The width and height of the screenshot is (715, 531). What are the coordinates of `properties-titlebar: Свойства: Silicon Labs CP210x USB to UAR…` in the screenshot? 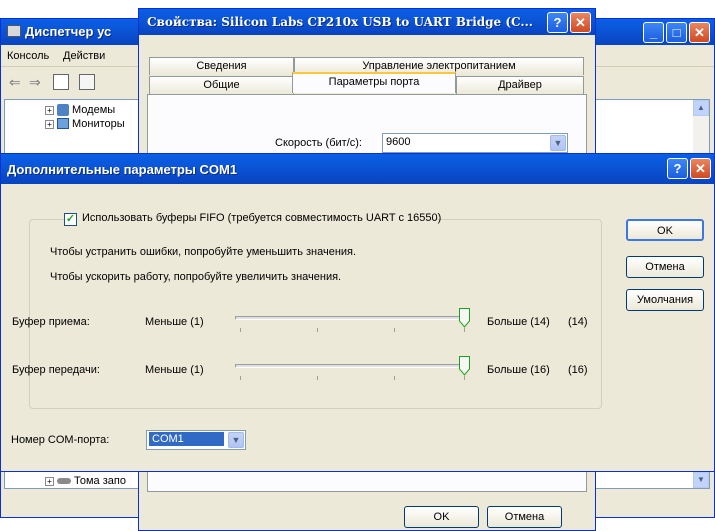 It's located at (367, 22).